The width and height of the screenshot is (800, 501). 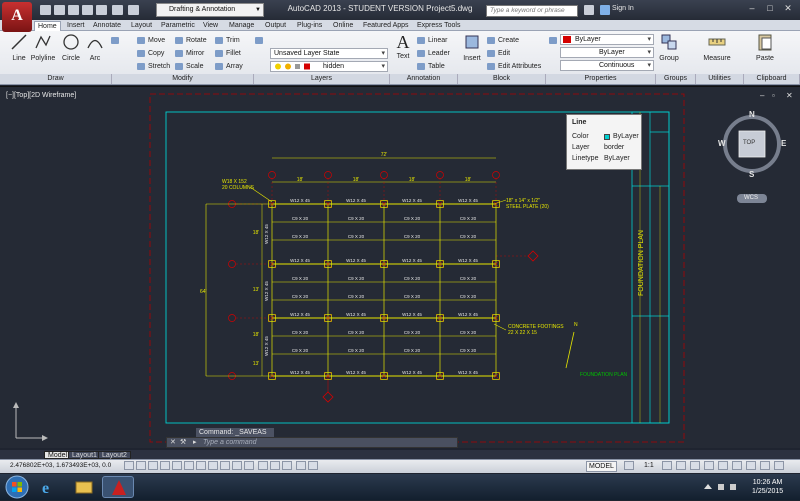 I want to click on layer-properties-icon, so click(x=260, y=40).